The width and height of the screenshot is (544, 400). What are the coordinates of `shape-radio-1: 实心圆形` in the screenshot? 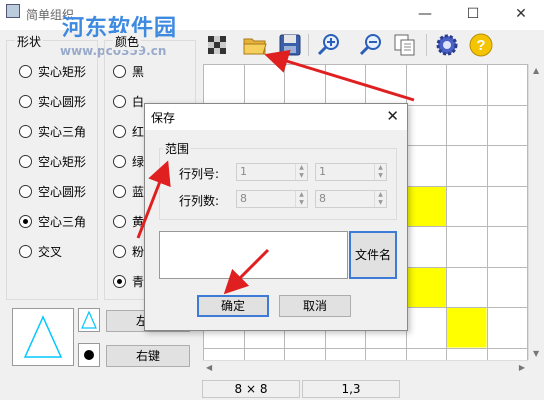 It's located at (52, 101).